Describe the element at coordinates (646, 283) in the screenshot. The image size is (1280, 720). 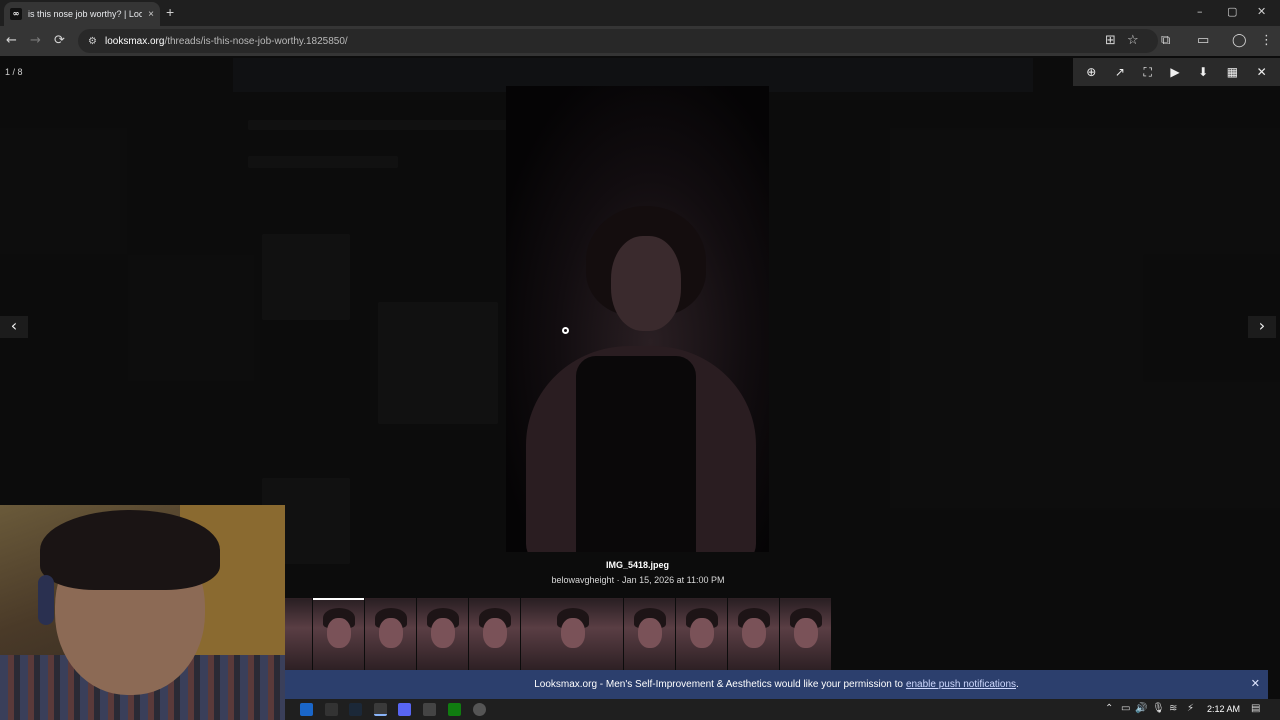
I see `photo-face-shape` at that location.